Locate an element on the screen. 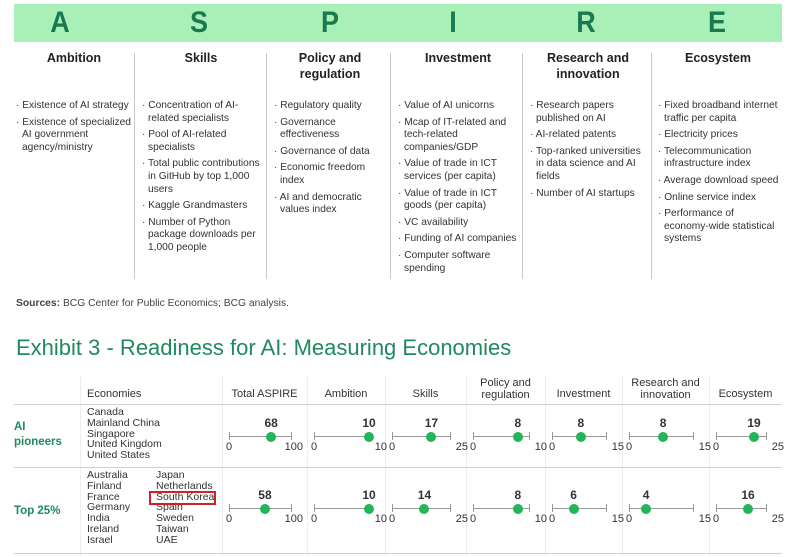 The image size is (800, 557). column-header: Investment is located at coordinates (583, 394).